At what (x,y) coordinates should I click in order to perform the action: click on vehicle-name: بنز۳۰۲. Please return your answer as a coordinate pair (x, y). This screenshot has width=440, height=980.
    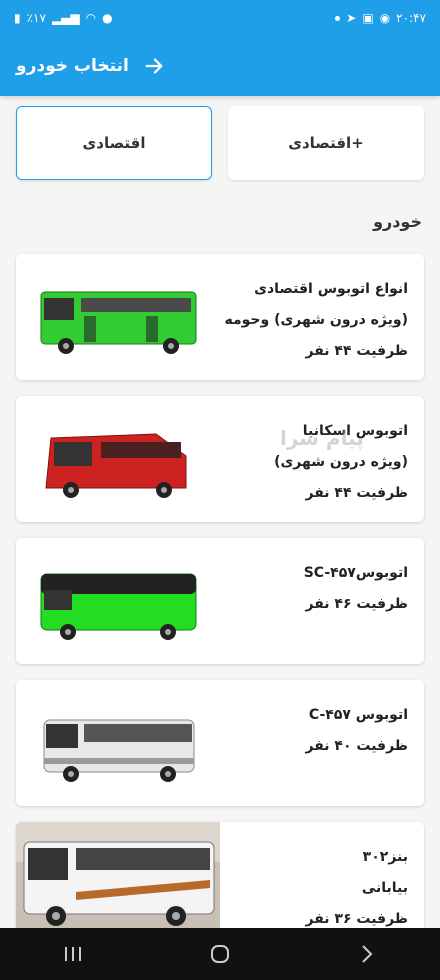
    Looking at the image, I should click on (385, 857).